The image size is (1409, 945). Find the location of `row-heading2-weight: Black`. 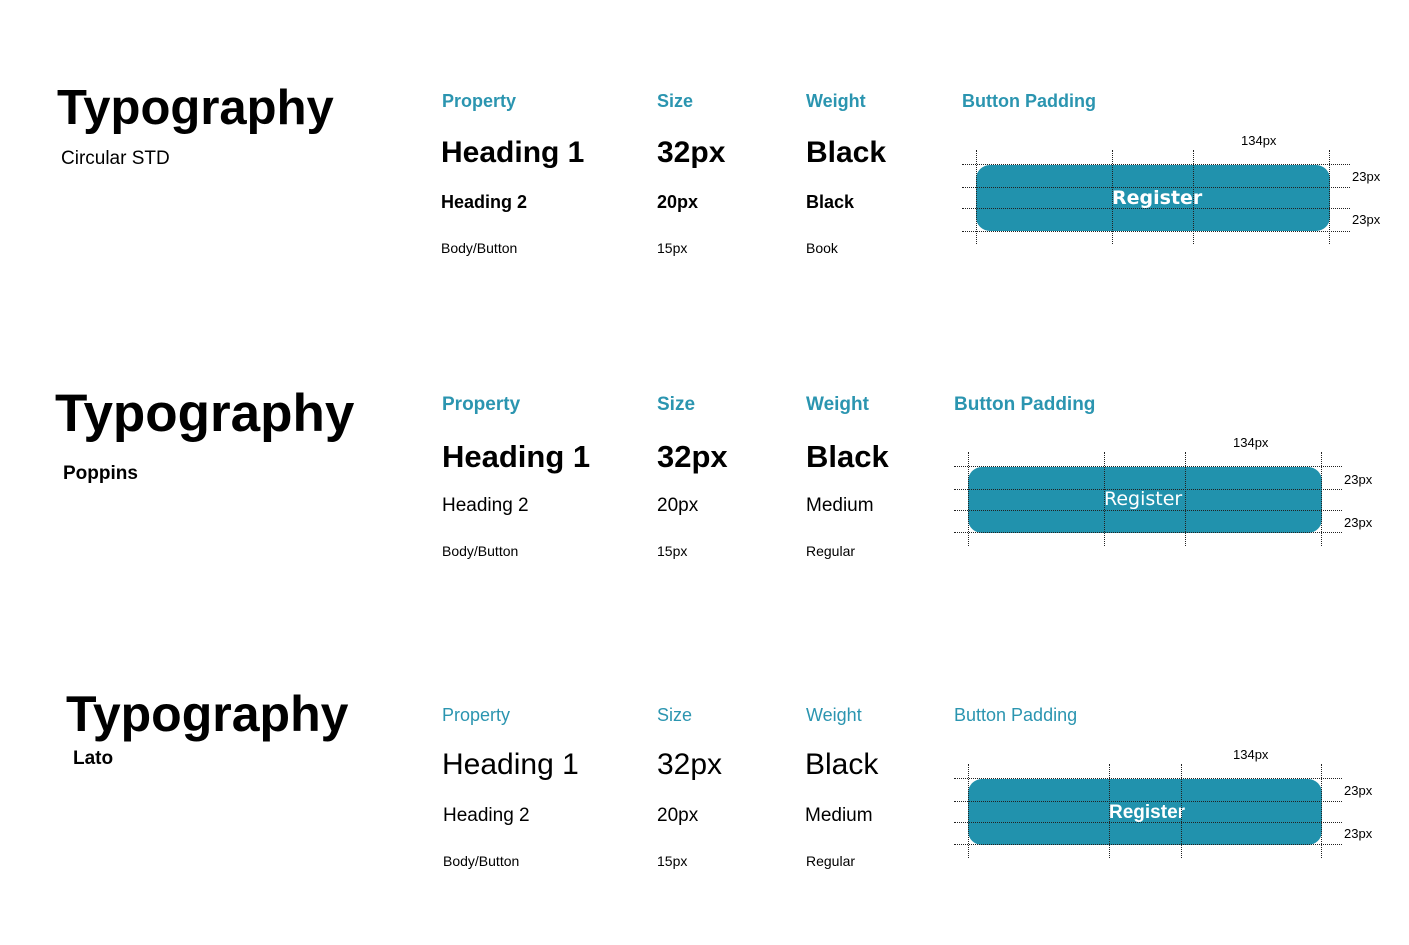

row-heading2-weight: Black is located at coordinates (830, 202).